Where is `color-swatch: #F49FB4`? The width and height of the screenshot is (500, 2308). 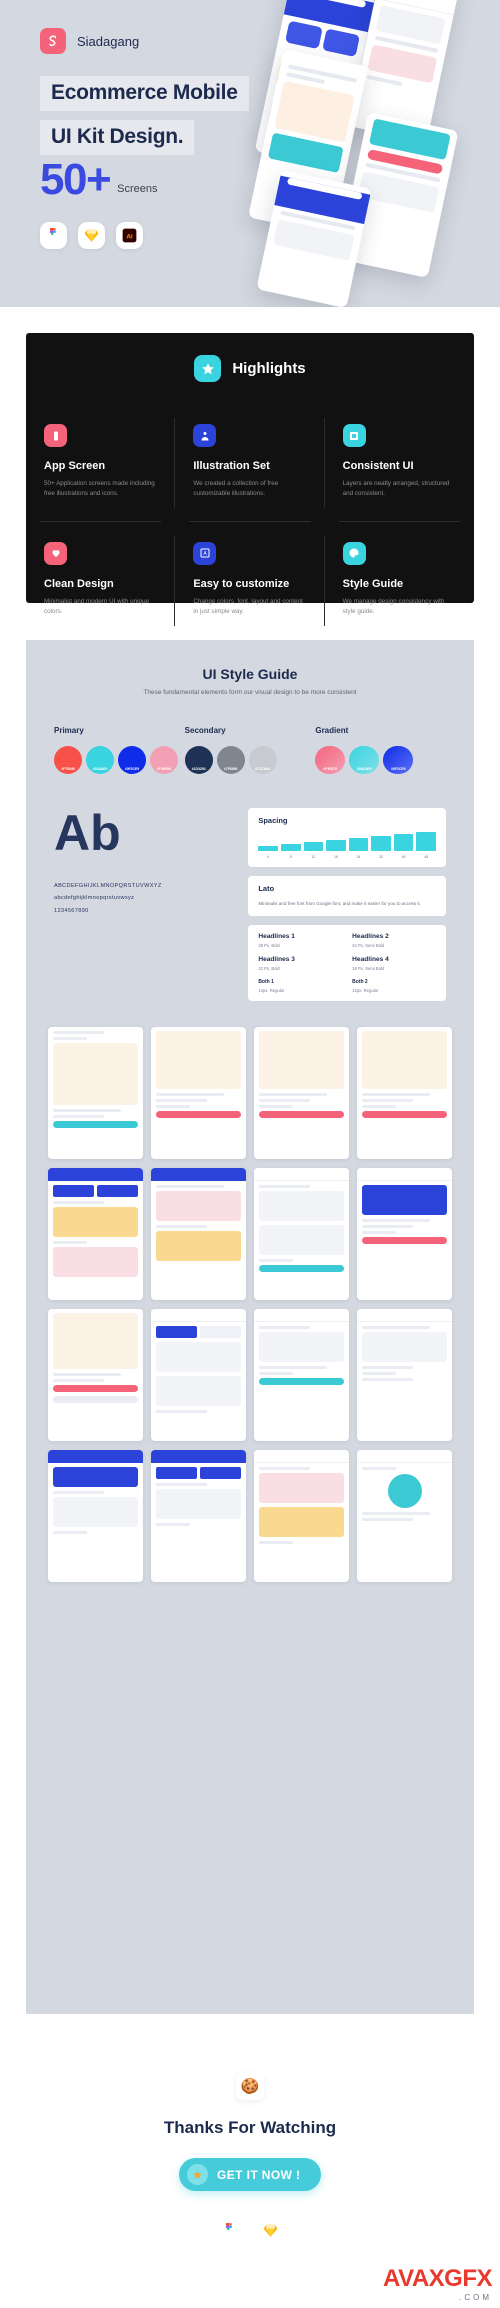
color-swatch: #F49FB4 is located at coordinates (164, 760).